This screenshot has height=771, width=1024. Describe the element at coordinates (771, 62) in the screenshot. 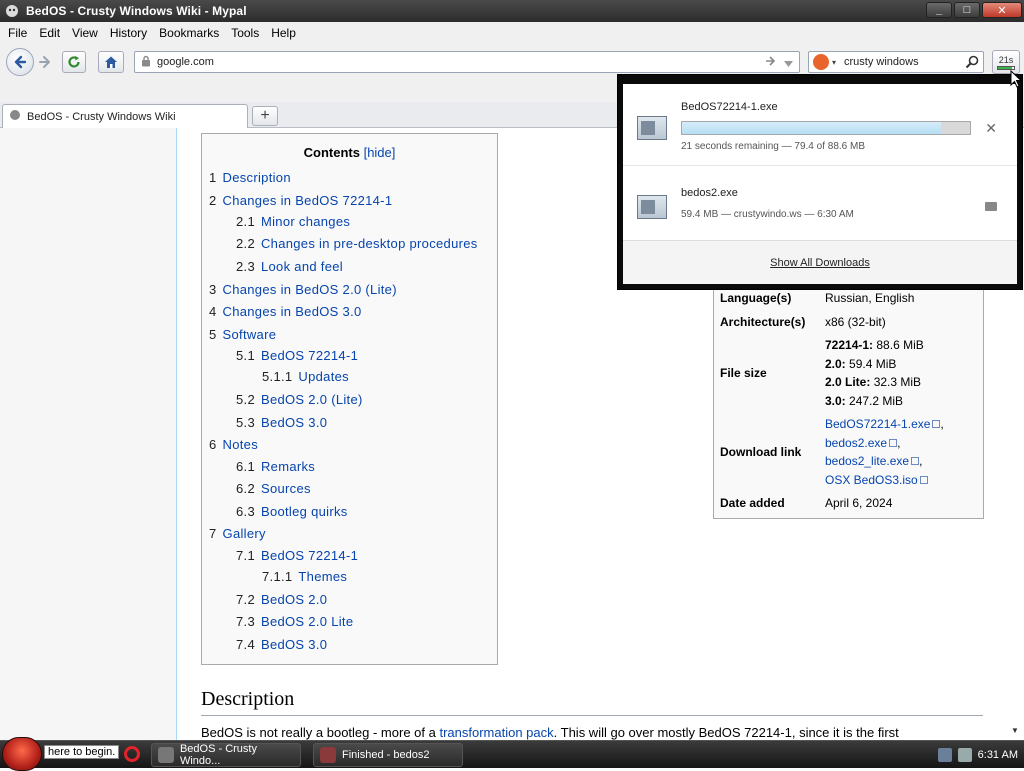

I see `go-arrow-icon` at that location.